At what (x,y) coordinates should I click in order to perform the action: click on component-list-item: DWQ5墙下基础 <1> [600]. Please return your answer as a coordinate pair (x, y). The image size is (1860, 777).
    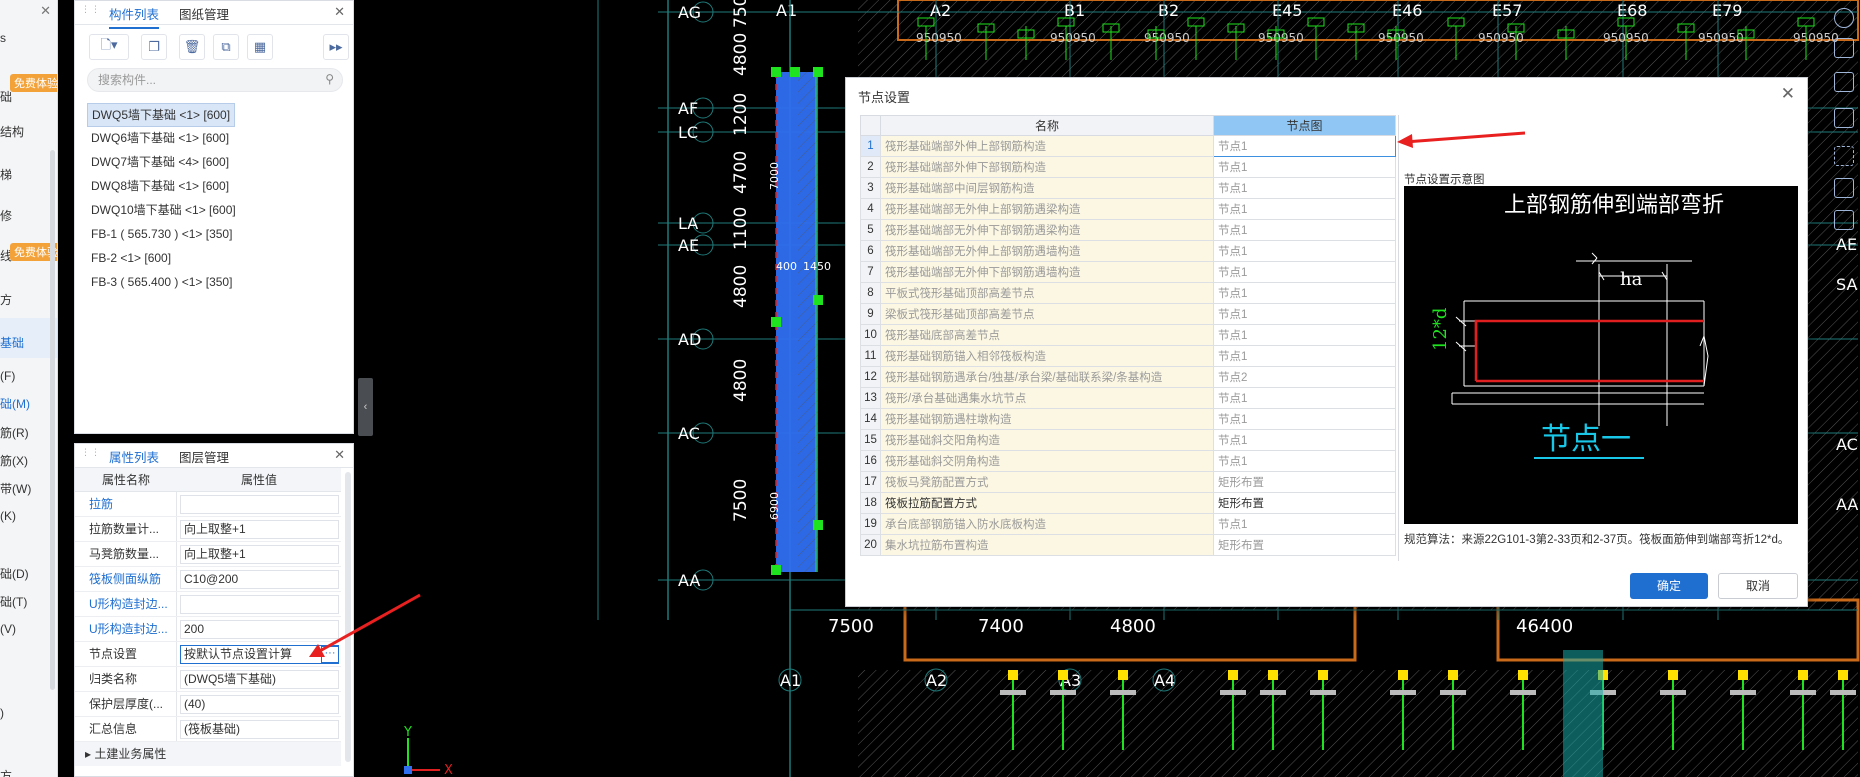
    Looking at the image, I should click on (161, 115).